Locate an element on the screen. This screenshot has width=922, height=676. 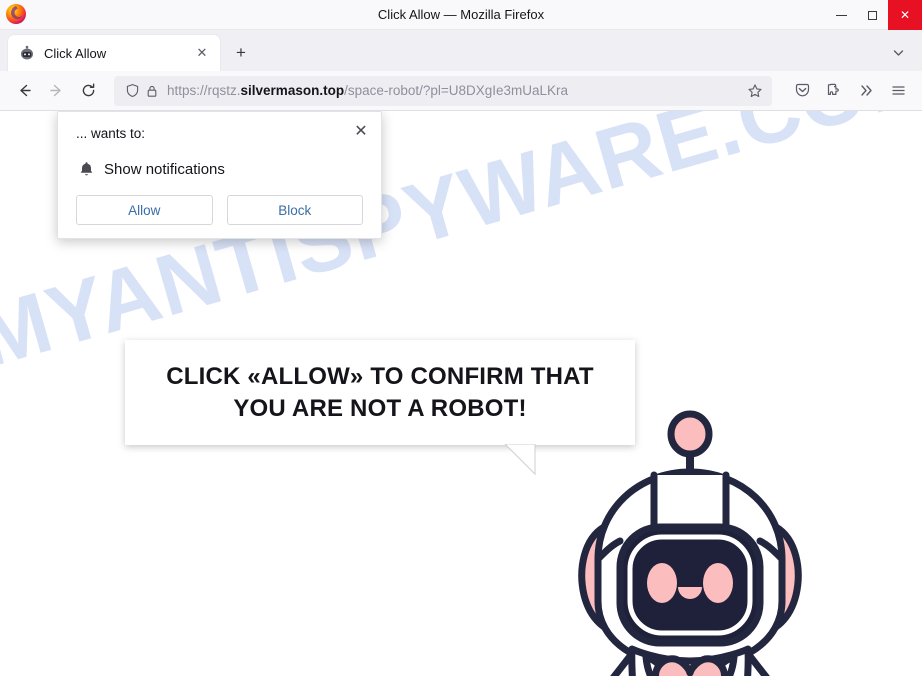
title-bar: Click Allow — Mozilla Firefox ✕ is located at coordinates (461, 15).